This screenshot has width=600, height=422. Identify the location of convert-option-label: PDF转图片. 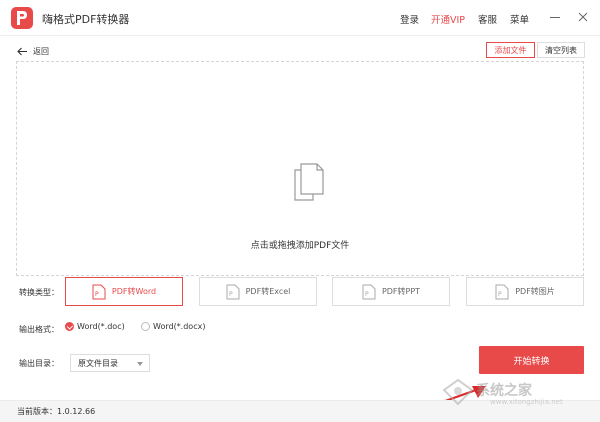
(535, 291).